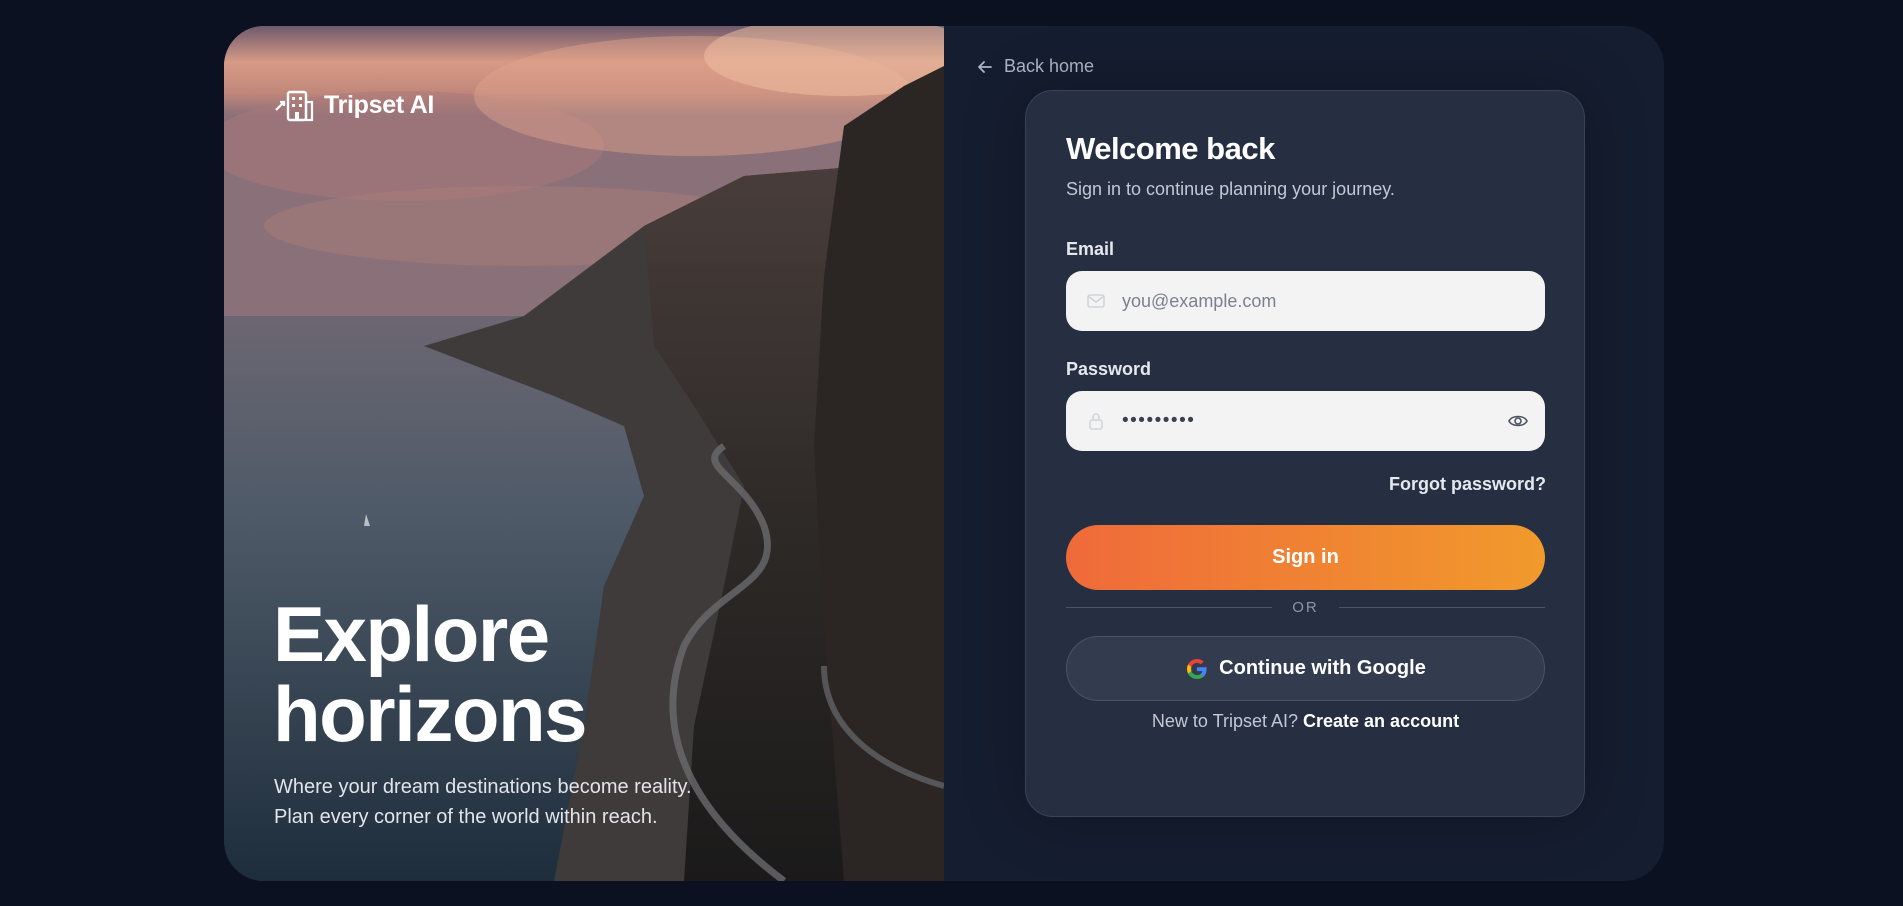 The height and width of the screenshot is (906, 1903). What do you see at coordinates (985, 66) in the screenshot?
I see `arrow-left-icon` at bounding box center [985, 66].